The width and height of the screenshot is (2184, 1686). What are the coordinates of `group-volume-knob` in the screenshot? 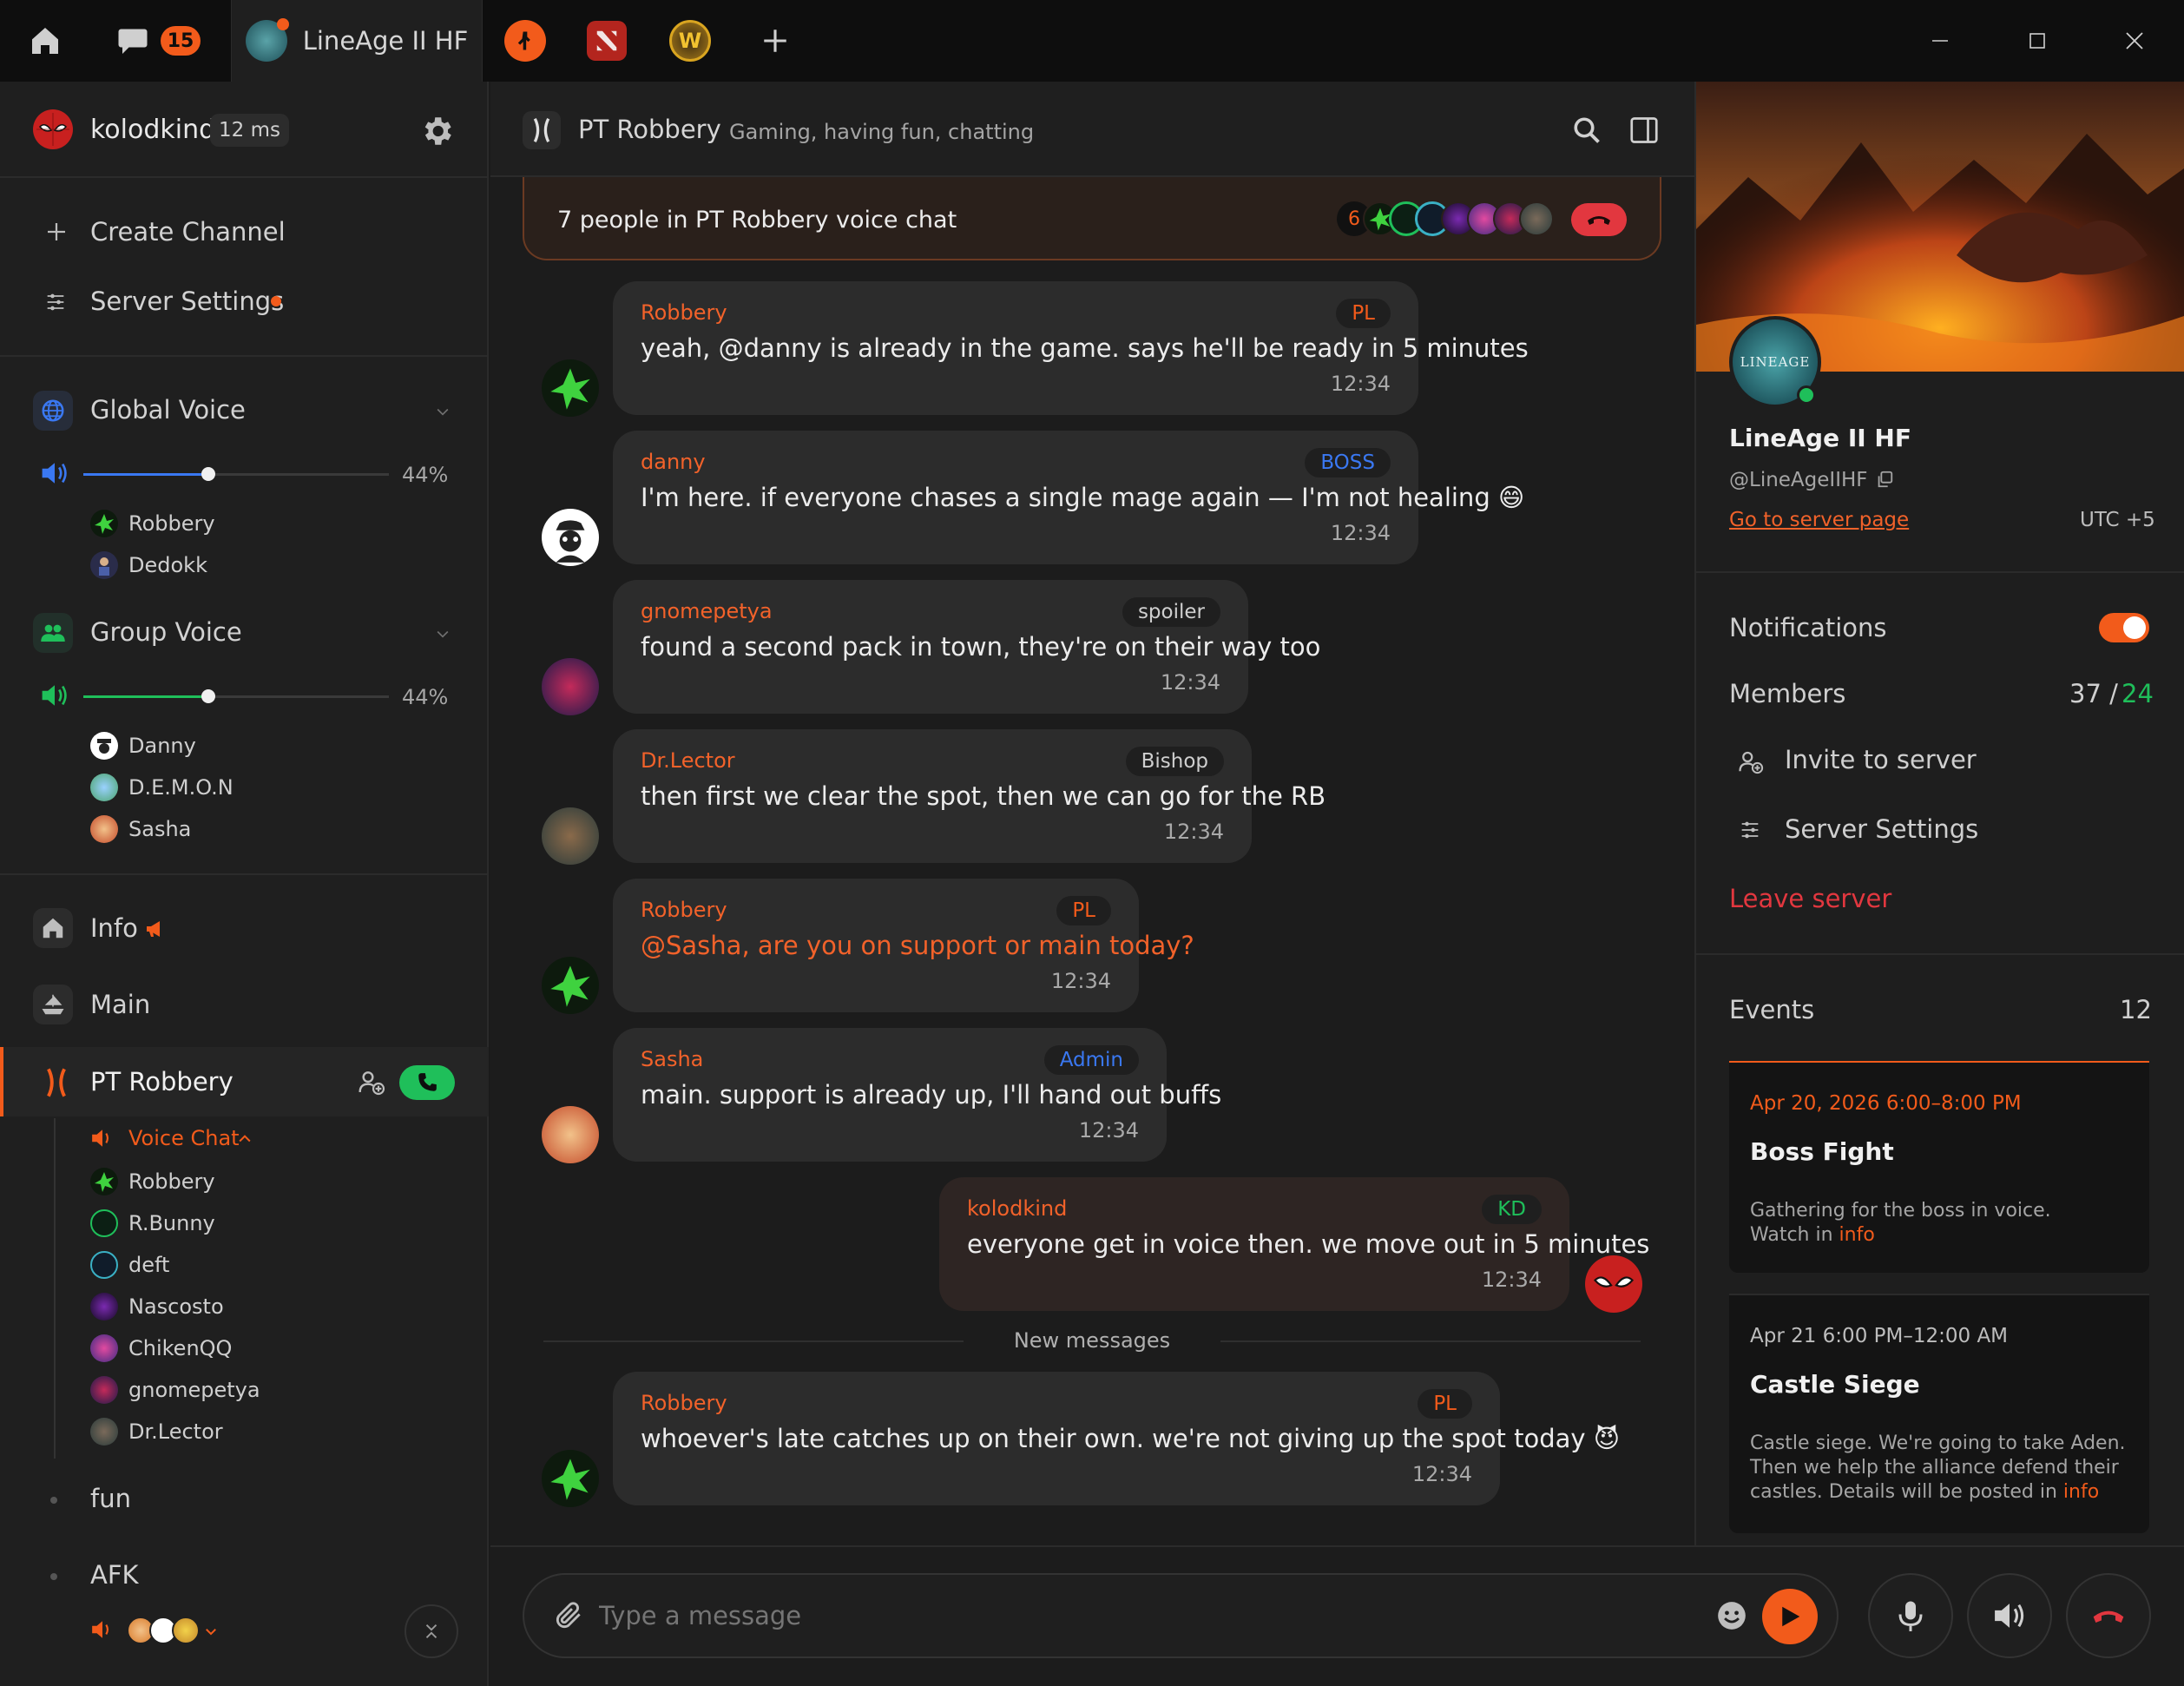 It's located at (208, 696).